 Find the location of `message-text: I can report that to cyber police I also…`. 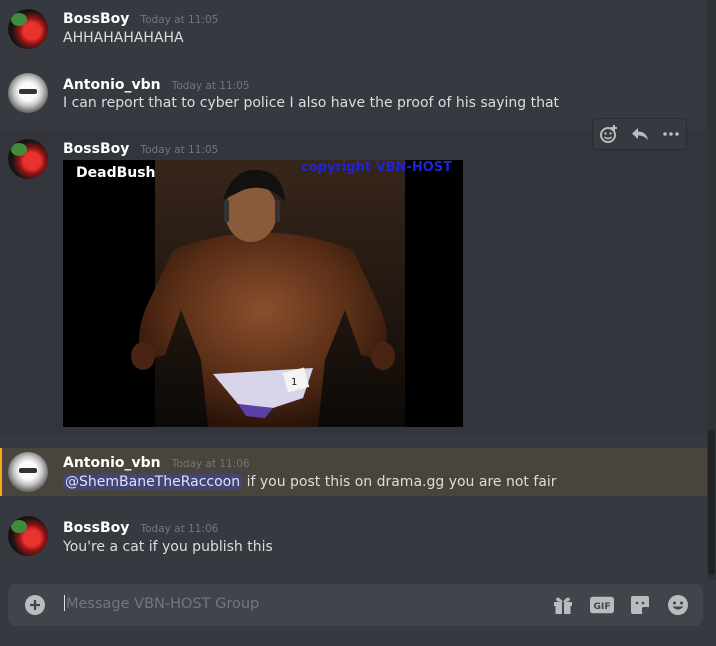

message-text: I can report that to cyber police I also… is located at coordinates (311, 103).